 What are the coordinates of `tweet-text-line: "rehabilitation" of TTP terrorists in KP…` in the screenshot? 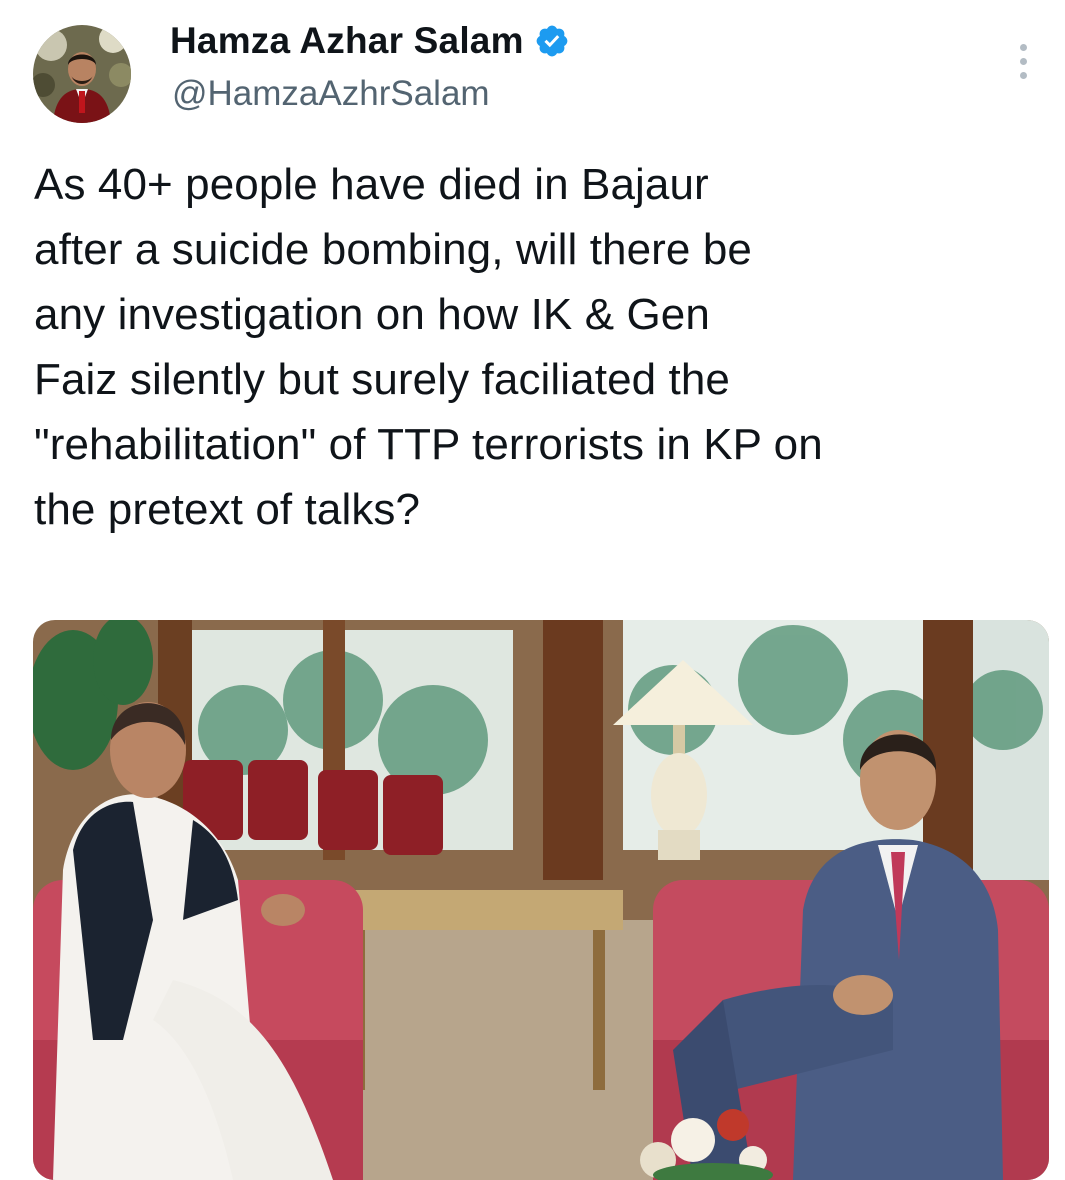 It's located at (428, 444).